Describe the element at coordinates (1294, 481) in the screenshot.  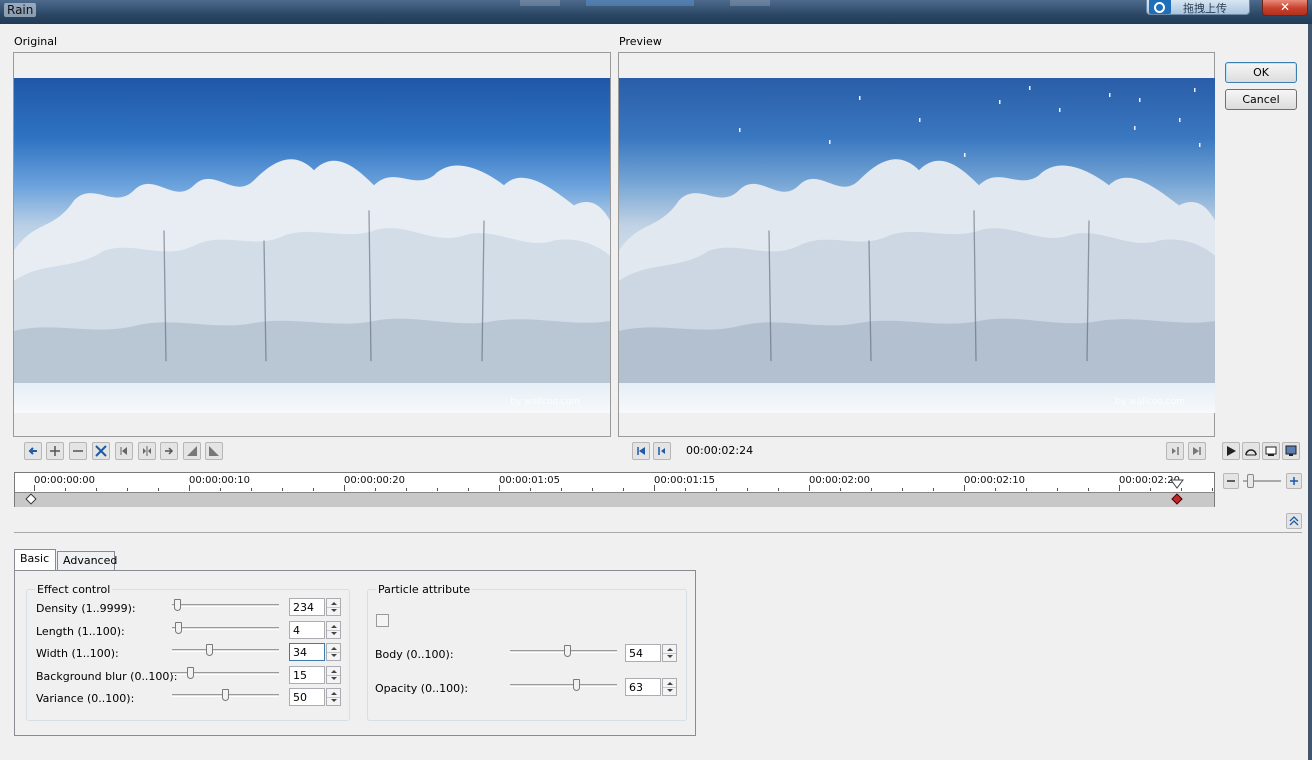
I see `zoom-in-icon` at that location.